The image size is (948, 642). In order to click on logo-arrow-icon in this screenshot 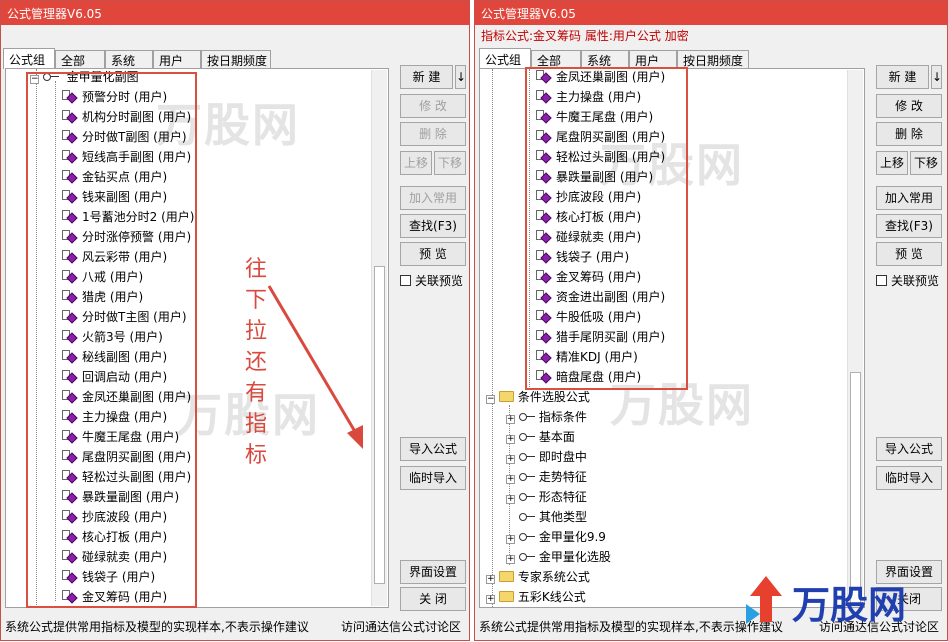, I will do `click(764, 600)`.